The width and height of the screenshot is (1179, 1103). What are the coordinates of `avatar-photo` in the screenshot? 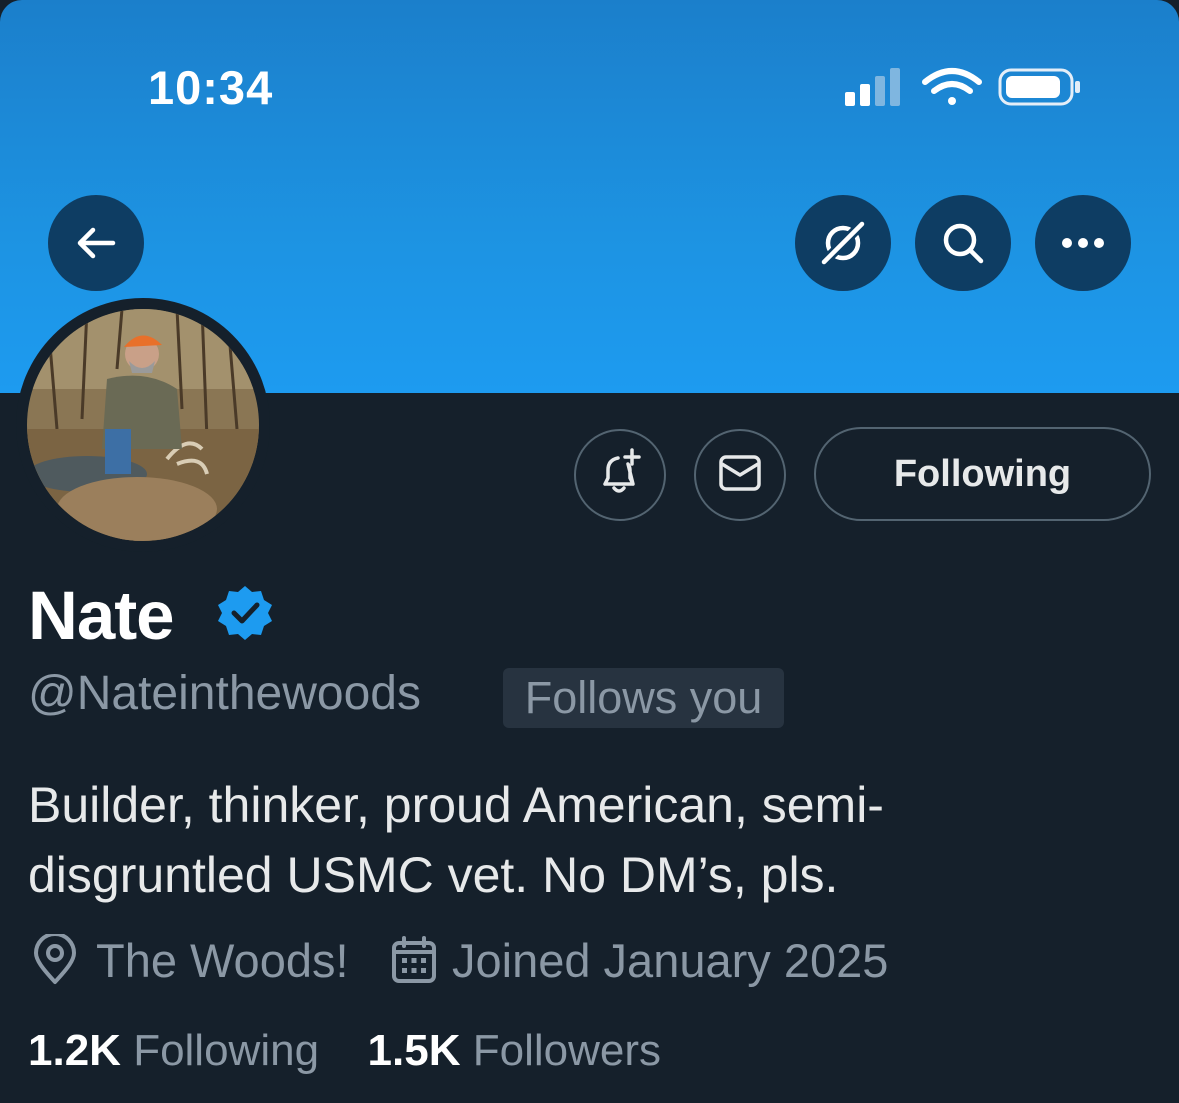 It's located at (143, 425).